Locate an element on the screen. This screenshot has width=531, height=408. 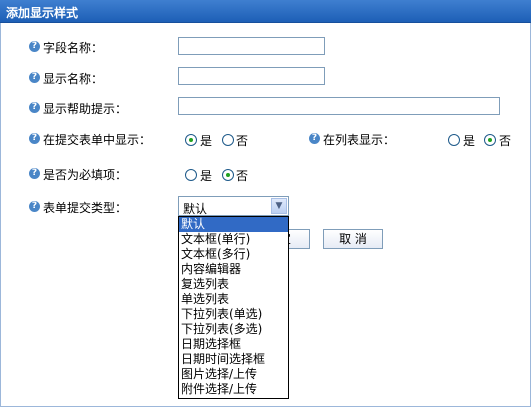
dropdown-option: 文本框(单行) is located at coordinates (233, 239).